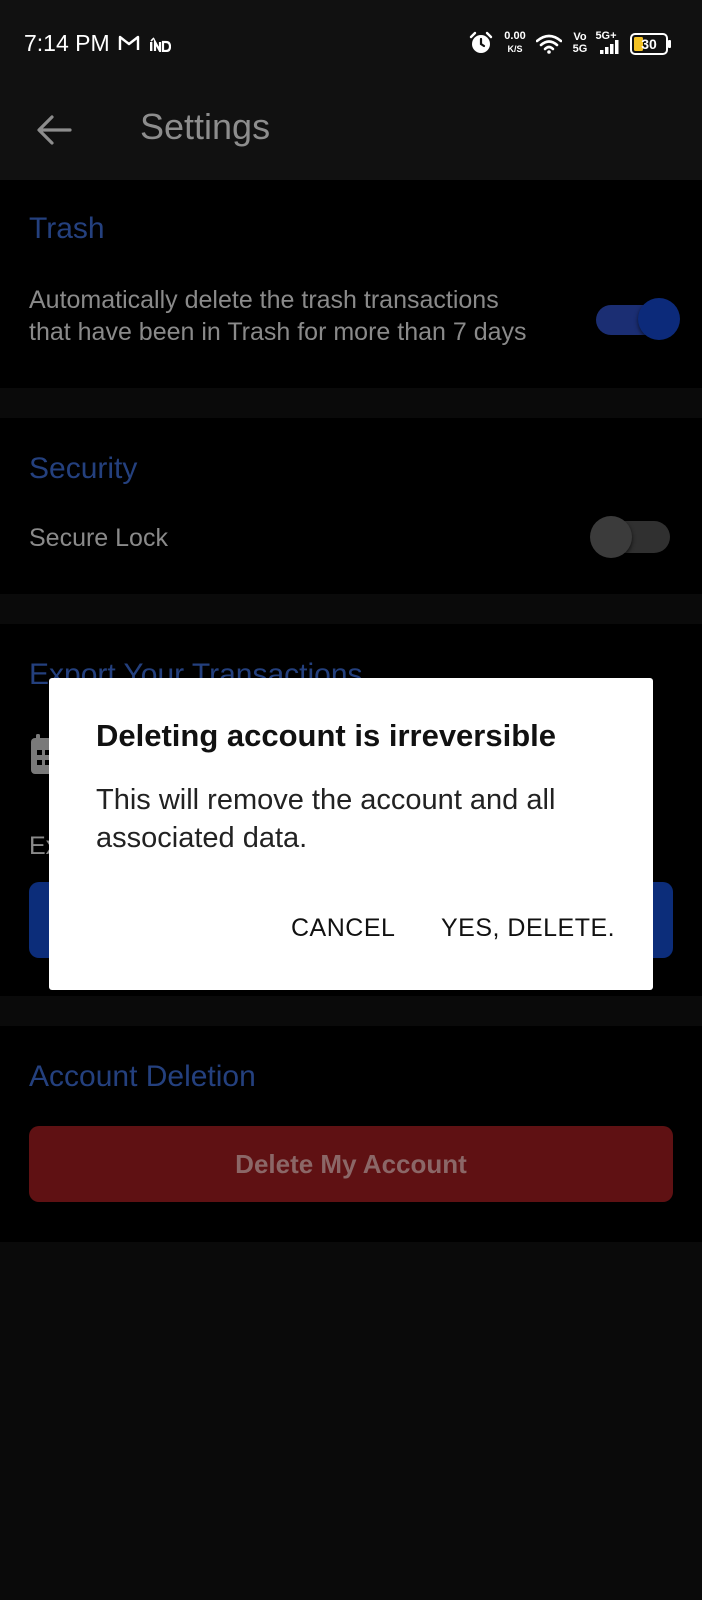 The width and height of the screenshot is (702, 1600). What do you see at coordinates (54, 136) in the screenshot?
I see `arrow-left-icon` at bounding box center [54, 136].